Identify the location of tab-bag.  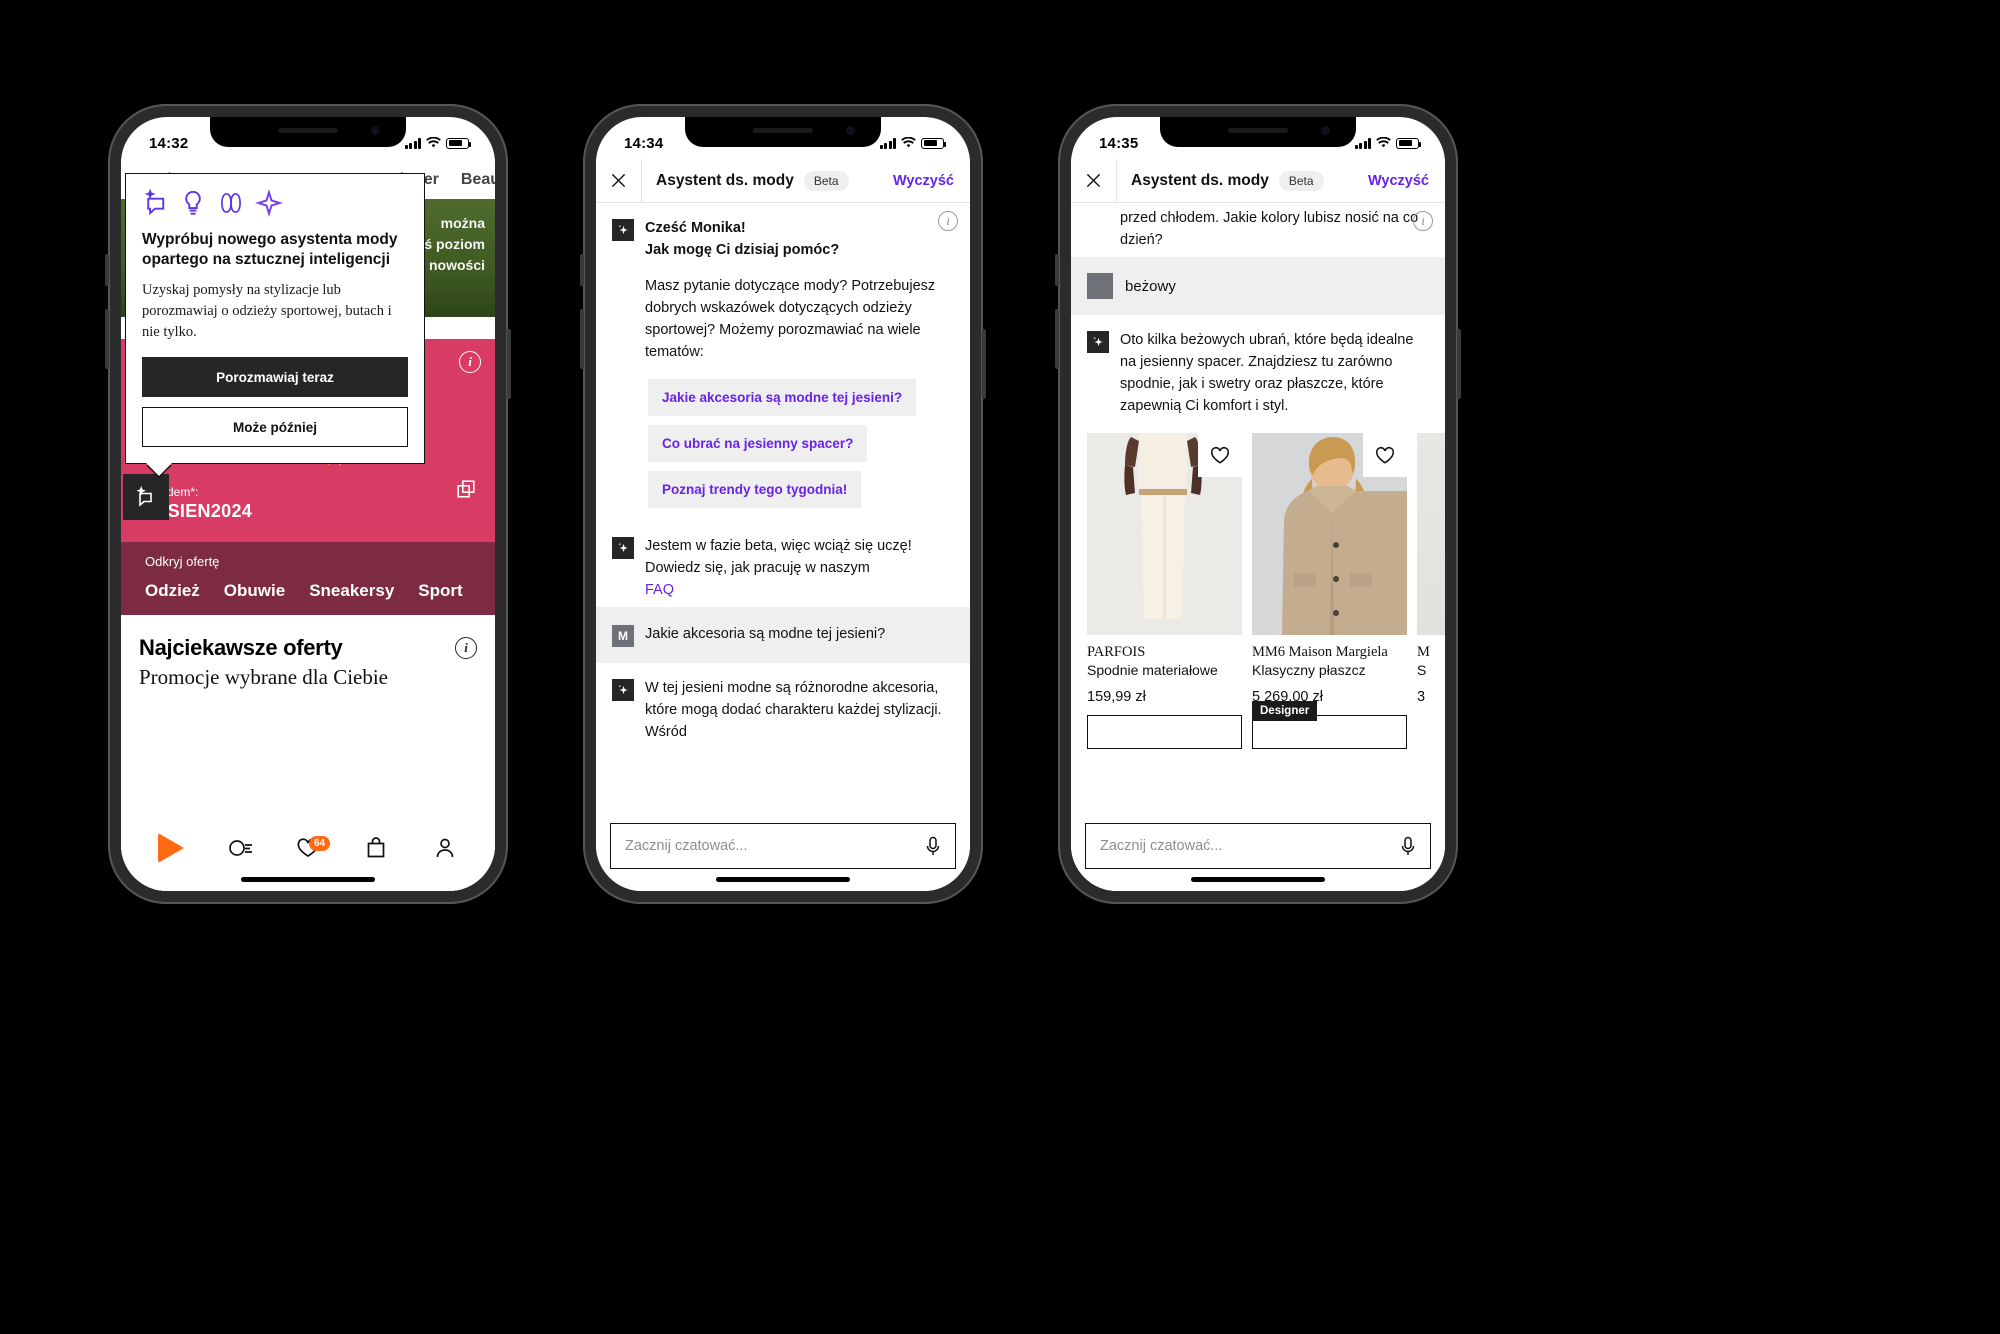
(376, 848).